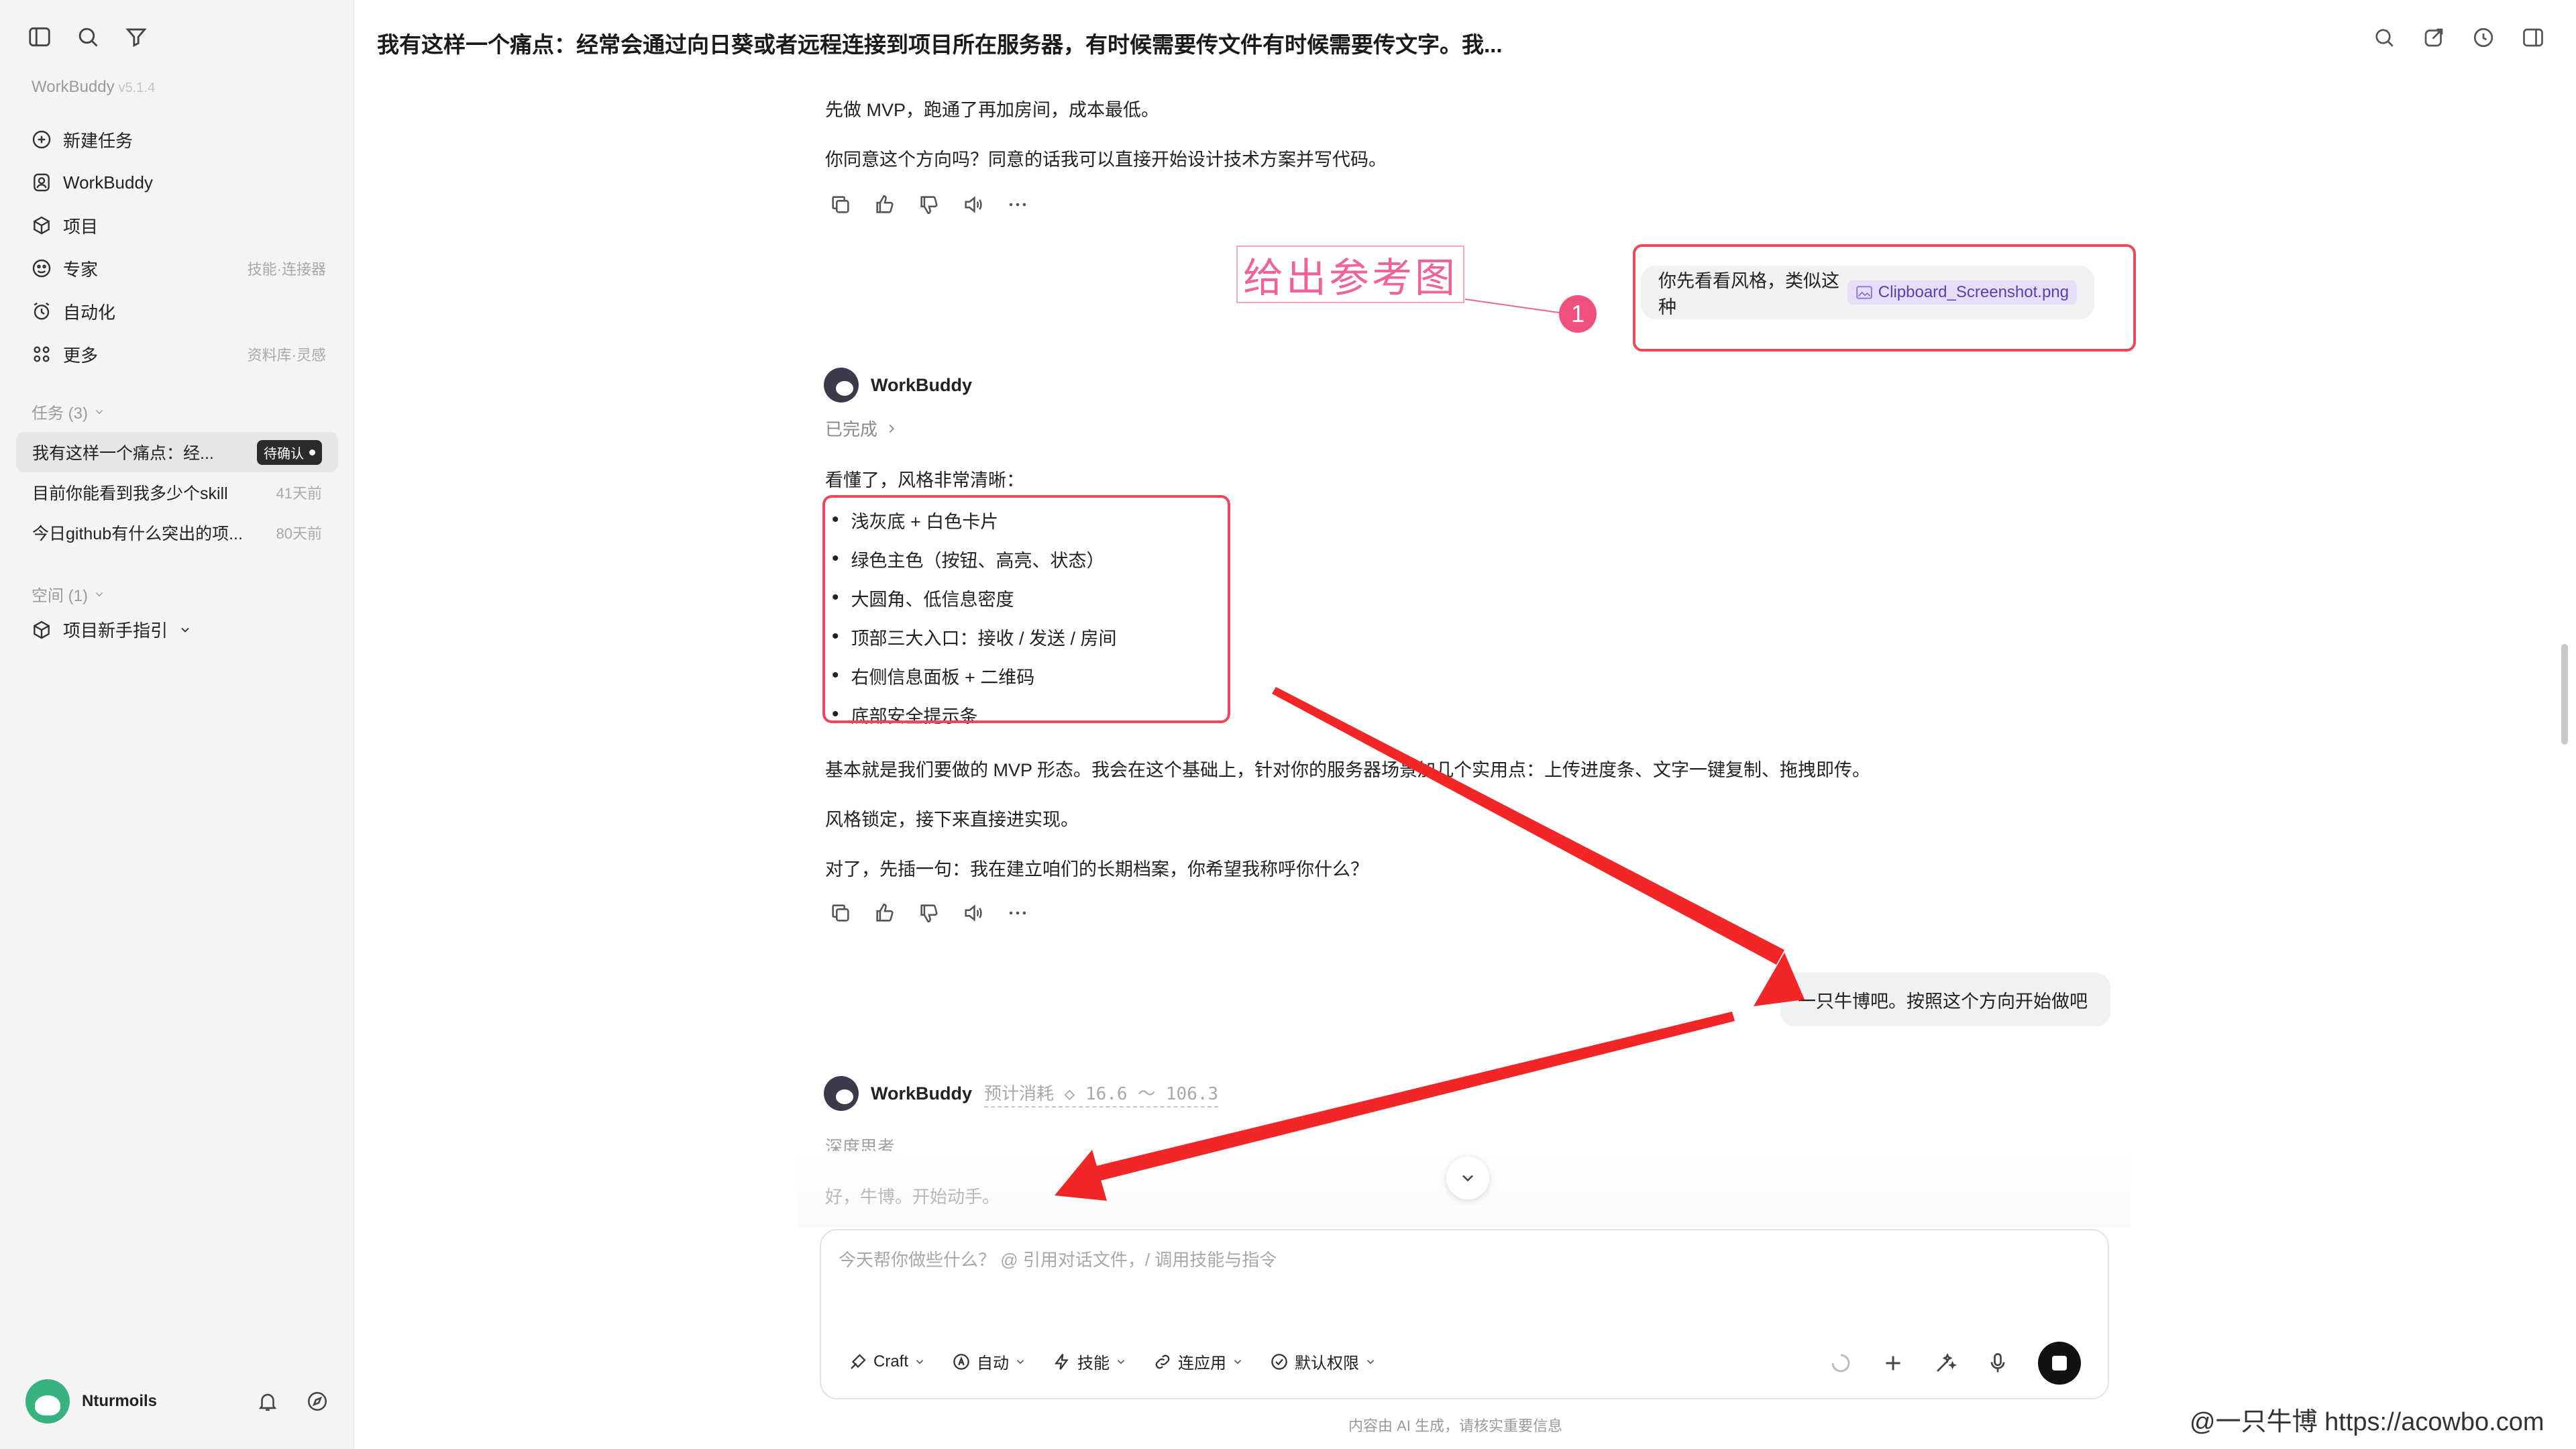  Describe the element at coordinates (1327, 1363) in the screenshot. I see `tool-label: 默认权限` at that location.